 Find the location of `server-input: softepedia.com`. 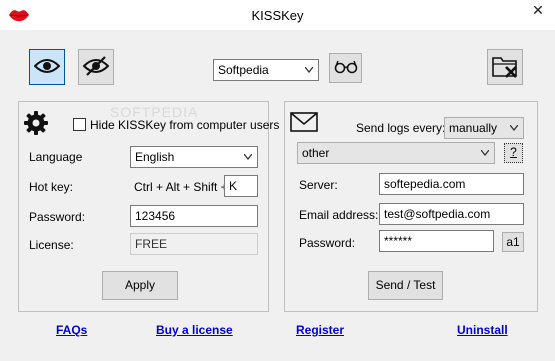

server-input: softepedia.com is located at coordinates (451, 184).